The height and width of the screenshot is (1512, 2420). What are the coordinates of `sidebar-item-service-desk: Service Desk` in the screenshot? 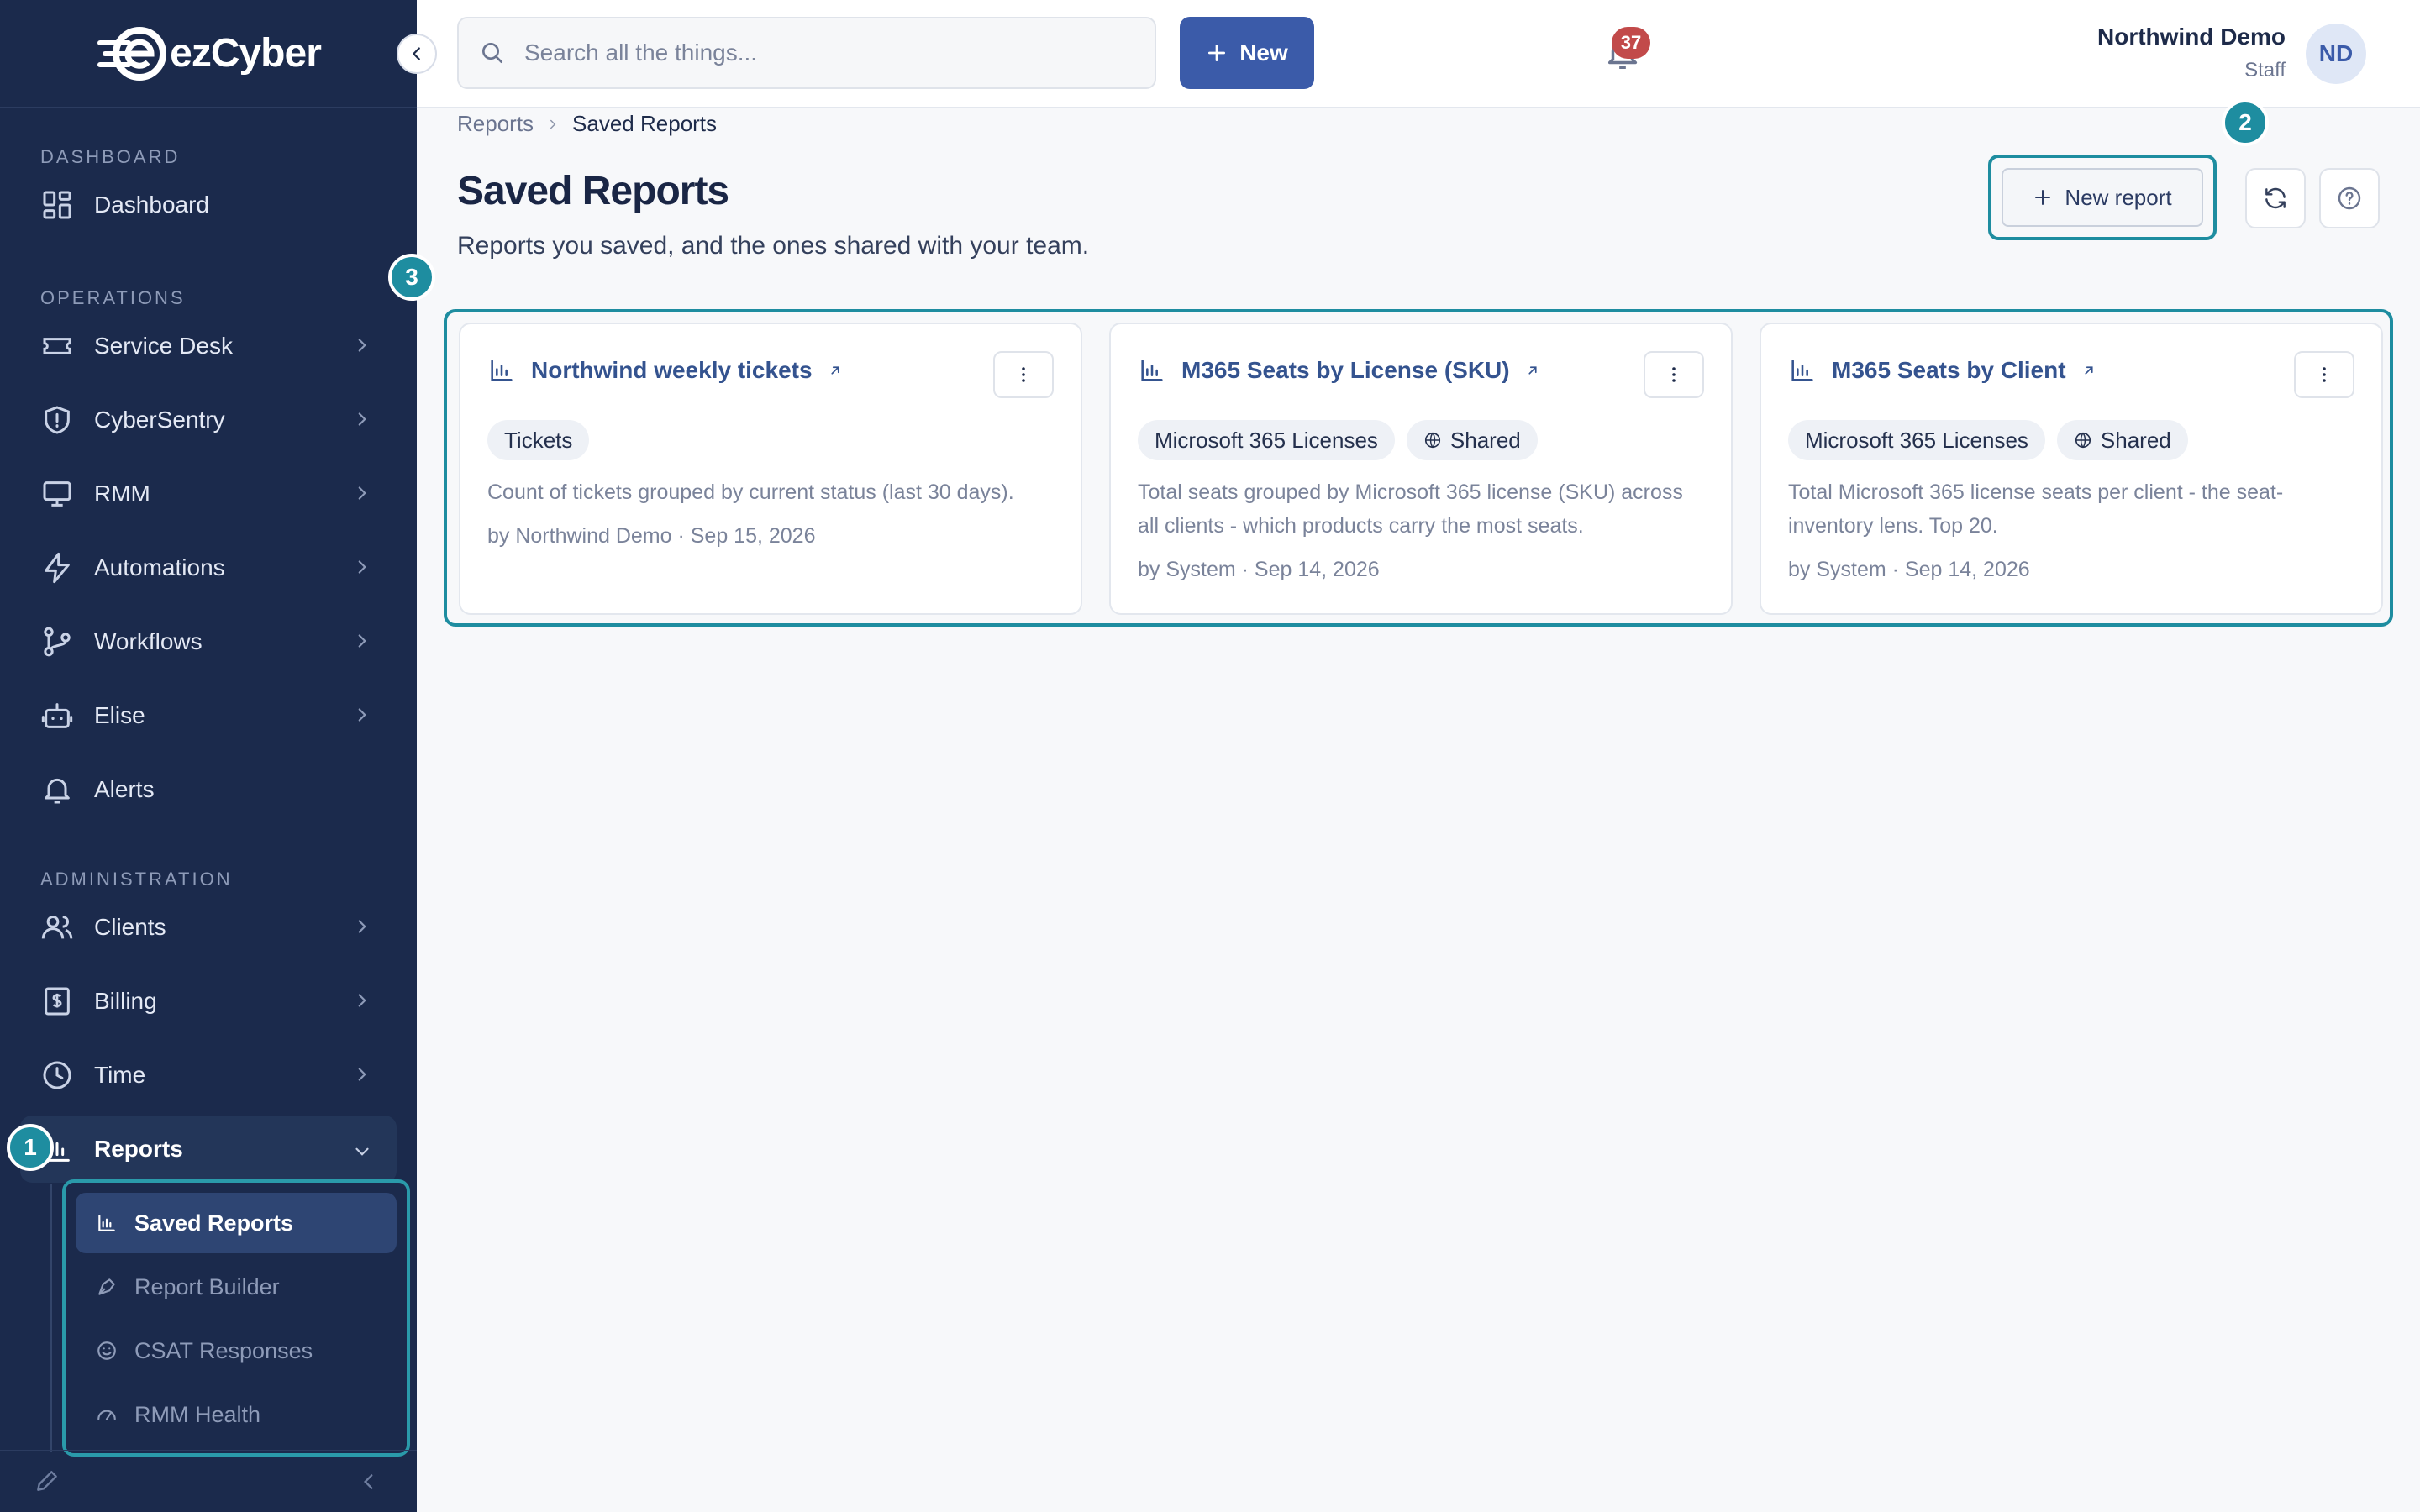 It's located at (208, 346).